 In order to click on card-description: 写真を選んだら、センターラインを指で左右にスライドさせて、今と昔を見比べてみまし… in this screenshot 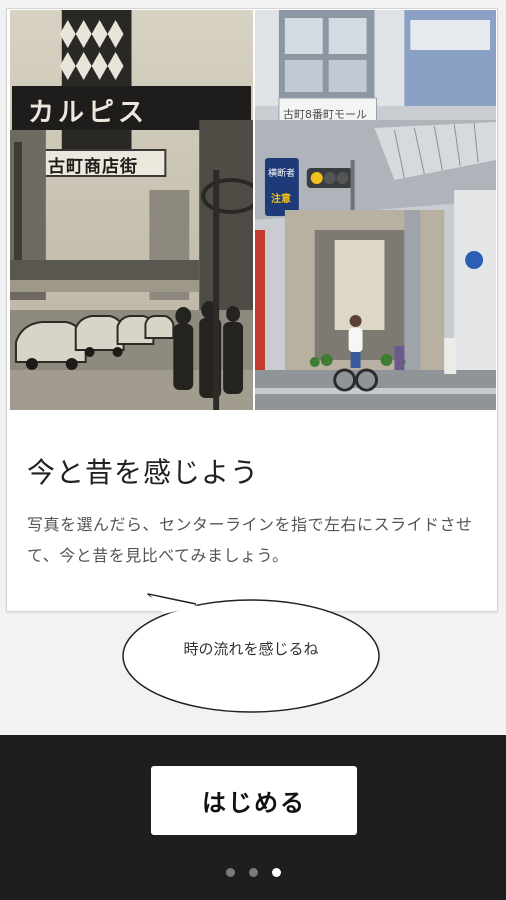, I will do `click(250, 540)`.